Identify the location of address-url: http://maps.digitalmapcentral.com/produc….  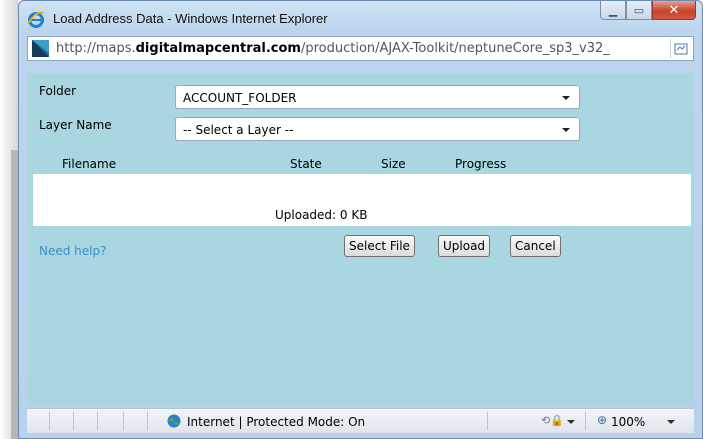
(361, 48).